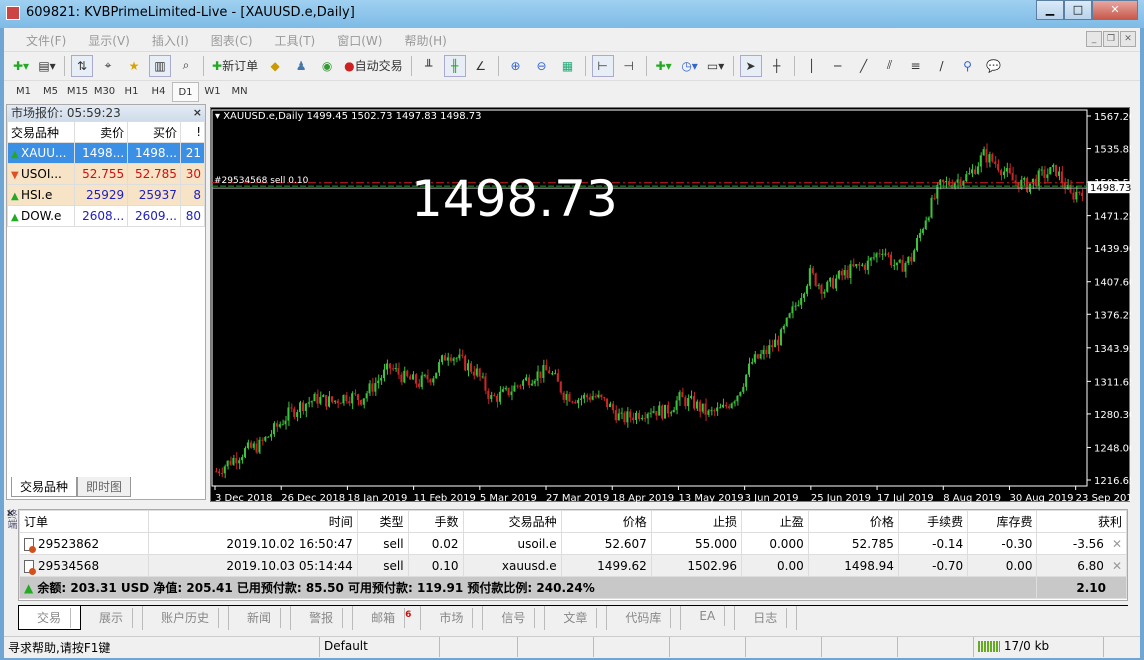 Image resolution: width=1144 pixels, height=660 pixels. What do you see at coordinates (382, 521) in the screenshot?
I see `column-header: 类型` at bounding box center [382, 521].